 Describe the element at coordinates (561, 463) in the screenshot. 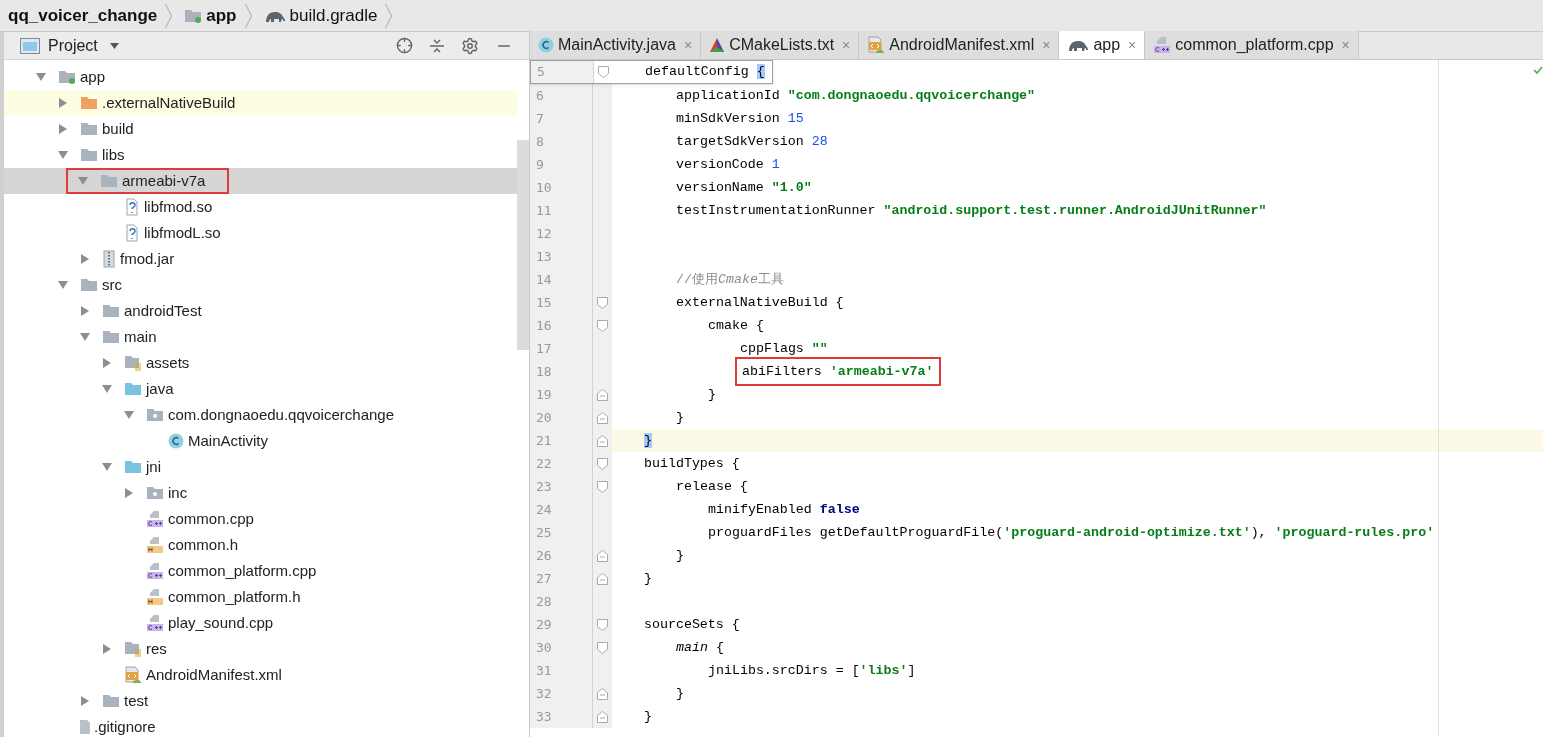

I see `line-number: 22` at that location.